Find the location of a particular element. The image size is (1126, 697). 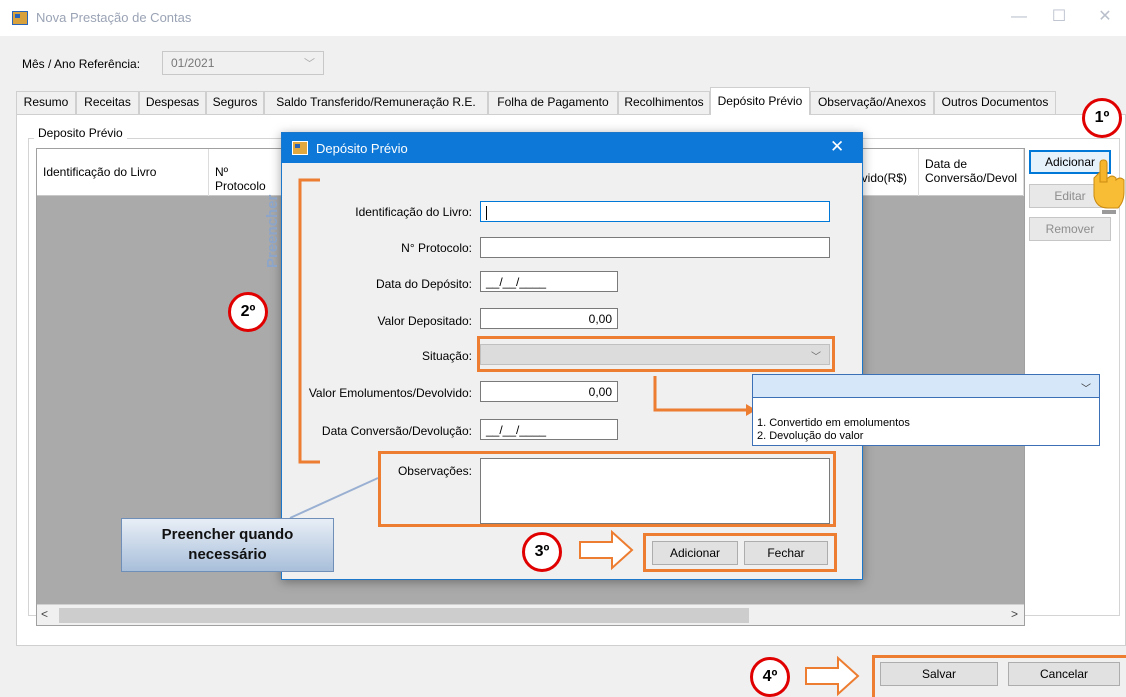

reference-value: 01/2021 is located at coordinates (193, 63).